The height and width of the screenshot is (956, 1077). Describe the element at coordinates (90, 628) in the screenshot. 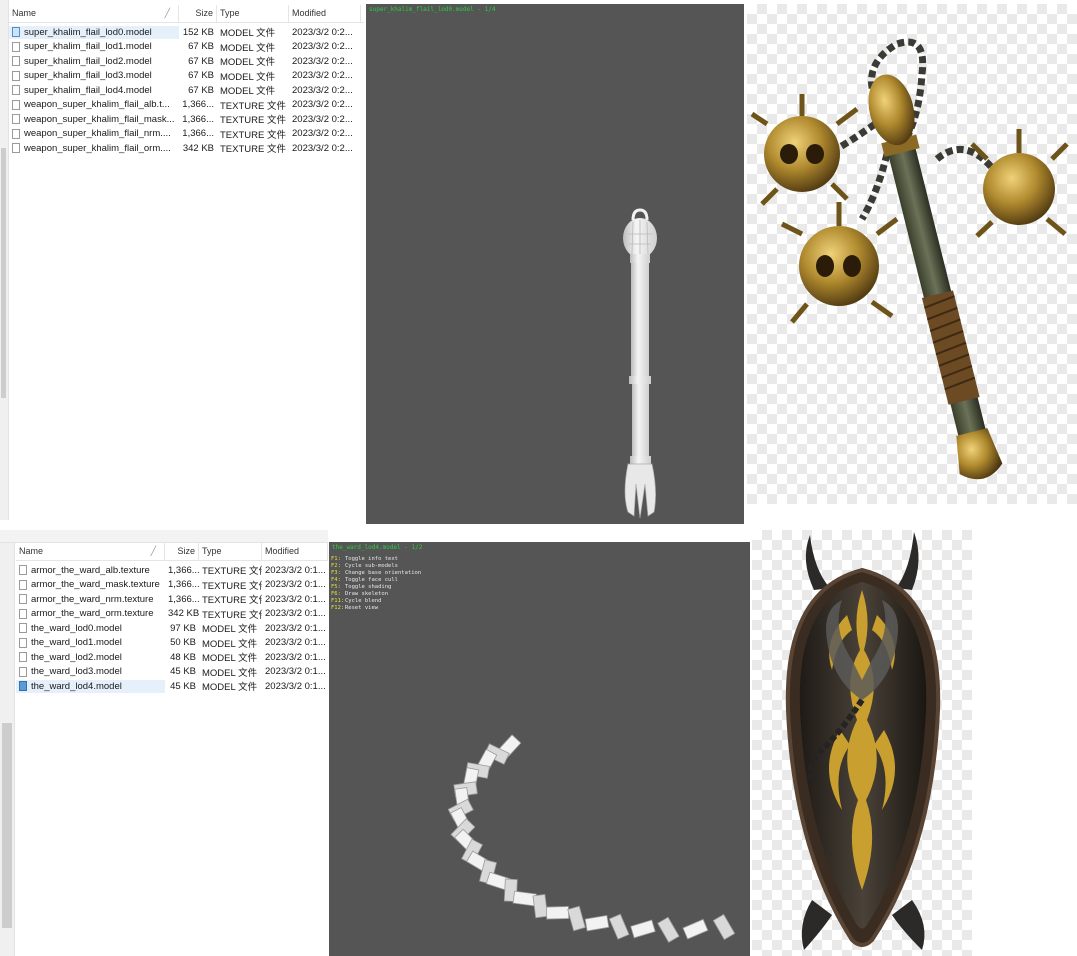

I see `file-name-cell: the_ward_lod0.model` at that location.